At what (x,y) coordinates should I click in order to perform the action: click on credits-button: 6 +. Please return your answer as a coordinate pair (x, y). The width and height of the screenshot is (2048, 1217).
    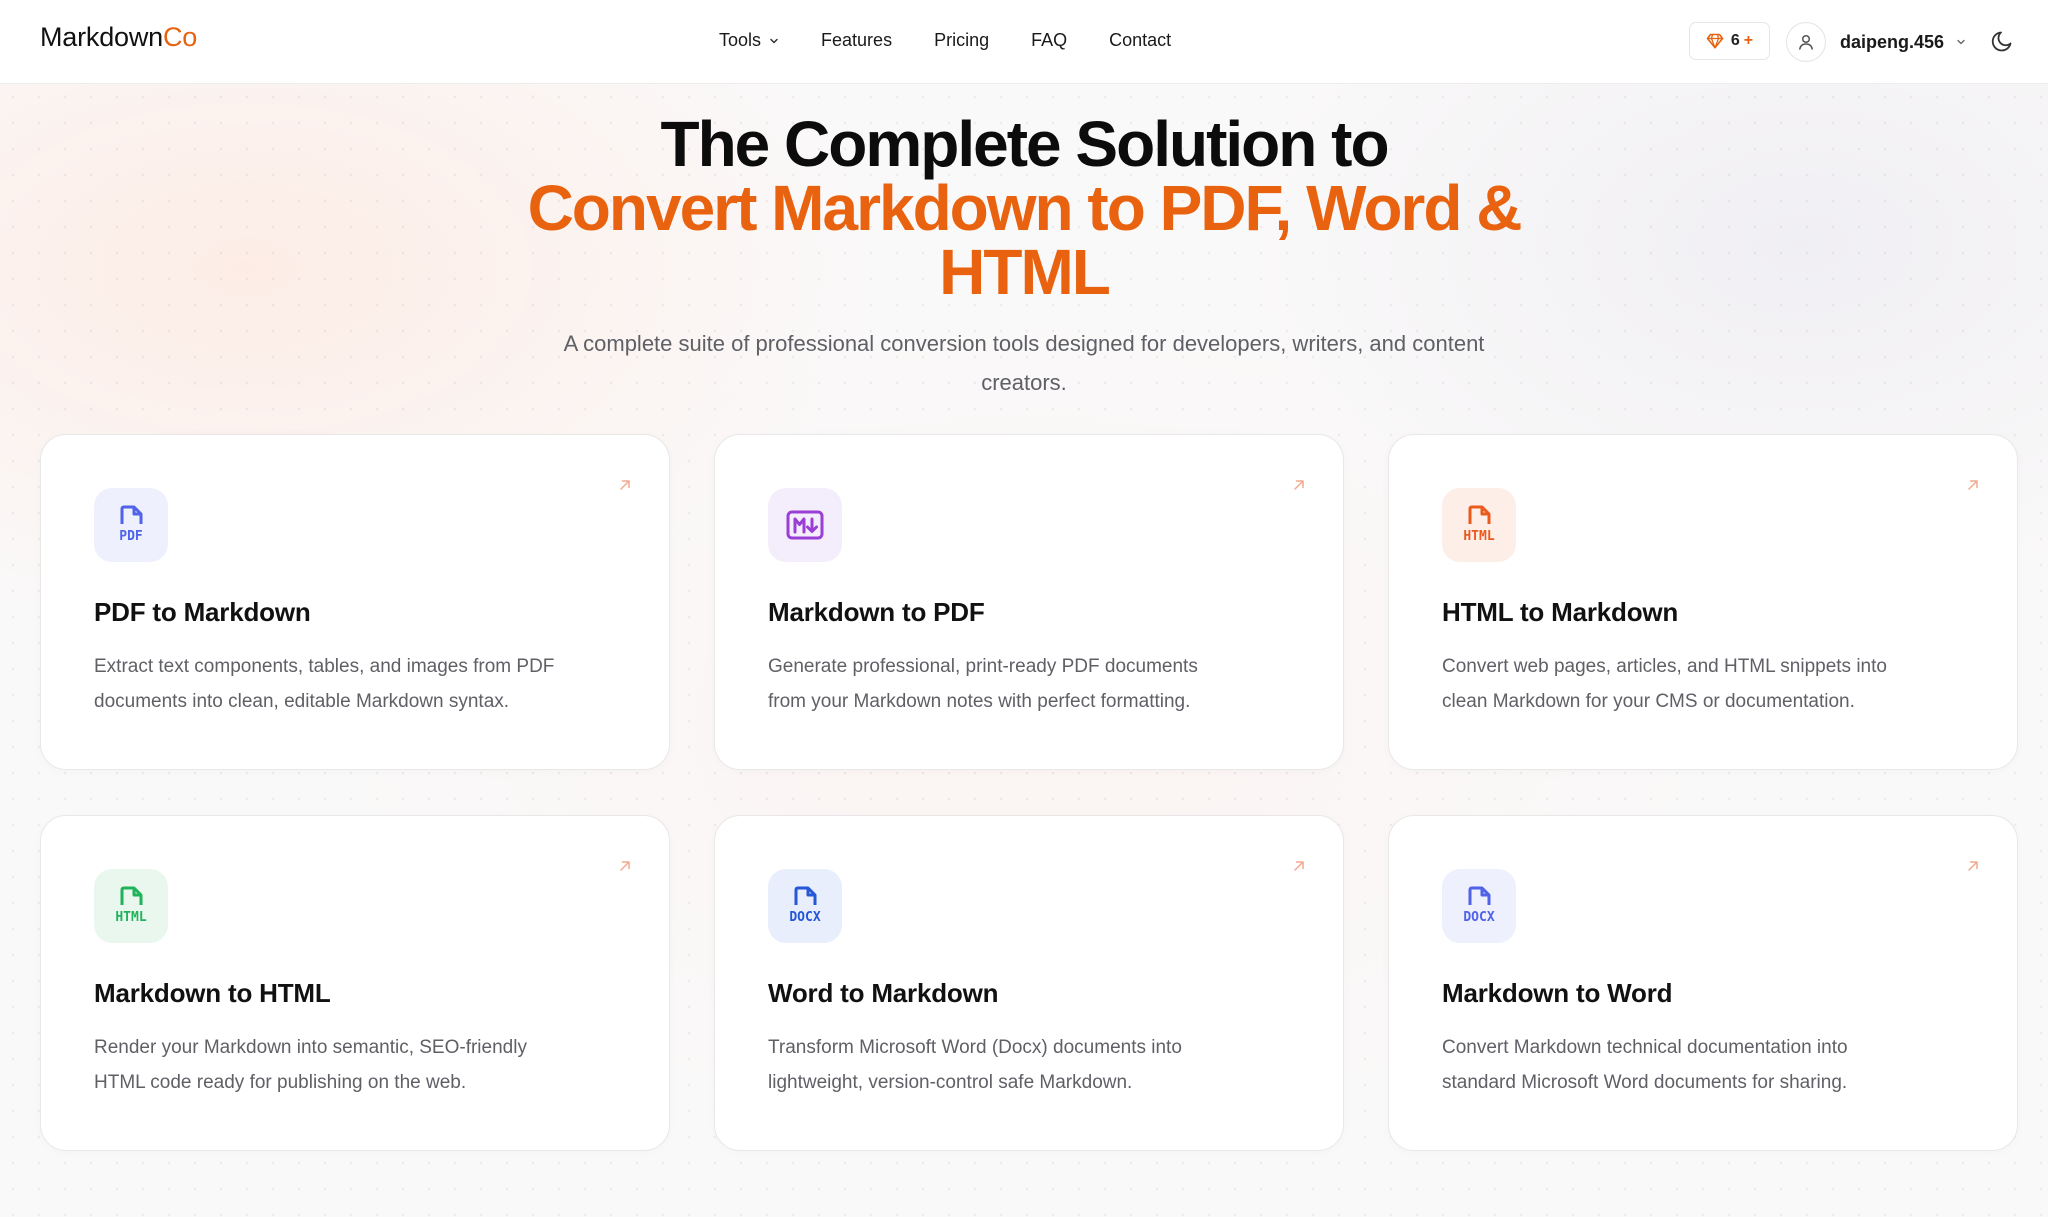
    Looking at the image, I should click on (1729, 41).